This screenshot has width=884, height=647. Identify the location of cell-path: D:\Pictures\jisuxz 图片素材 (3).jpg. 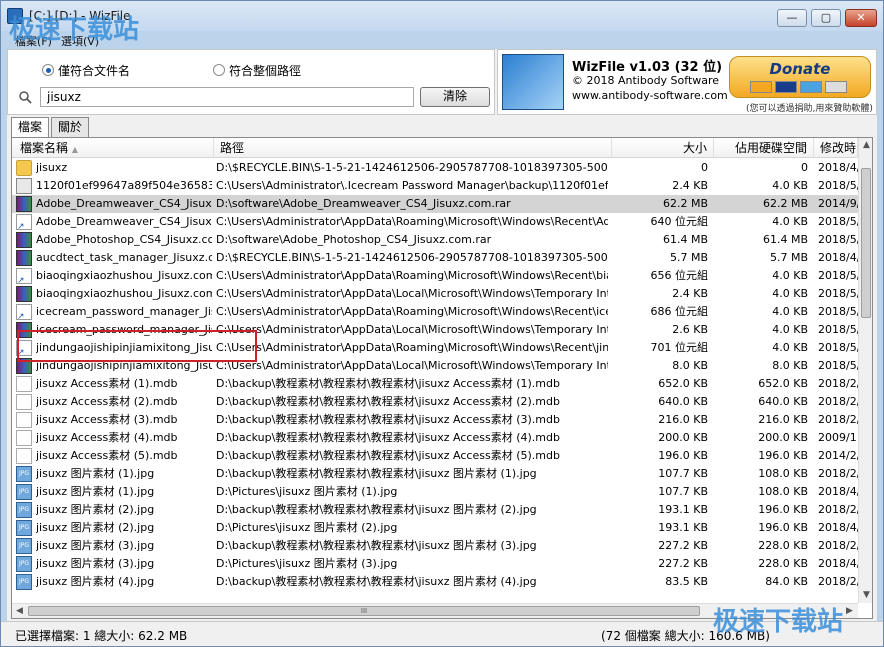
(307, 563).